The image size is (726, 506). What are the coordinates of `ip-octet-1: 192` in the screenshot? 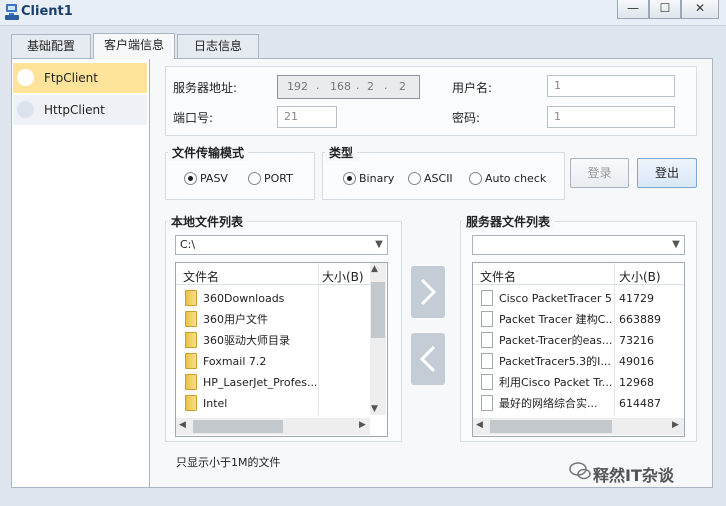 It's located at (297, 86).